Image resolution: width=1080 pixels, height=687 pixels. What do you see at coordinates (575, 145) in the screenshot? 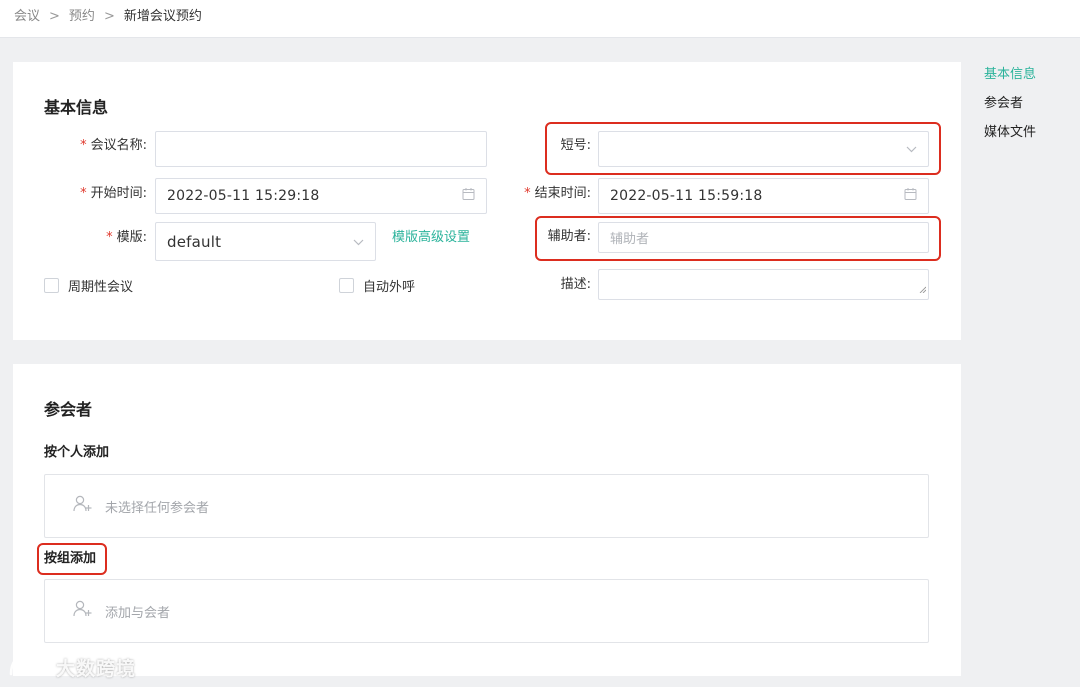
I see `short-number-label: 短号:` at bounding box center [575, 145].